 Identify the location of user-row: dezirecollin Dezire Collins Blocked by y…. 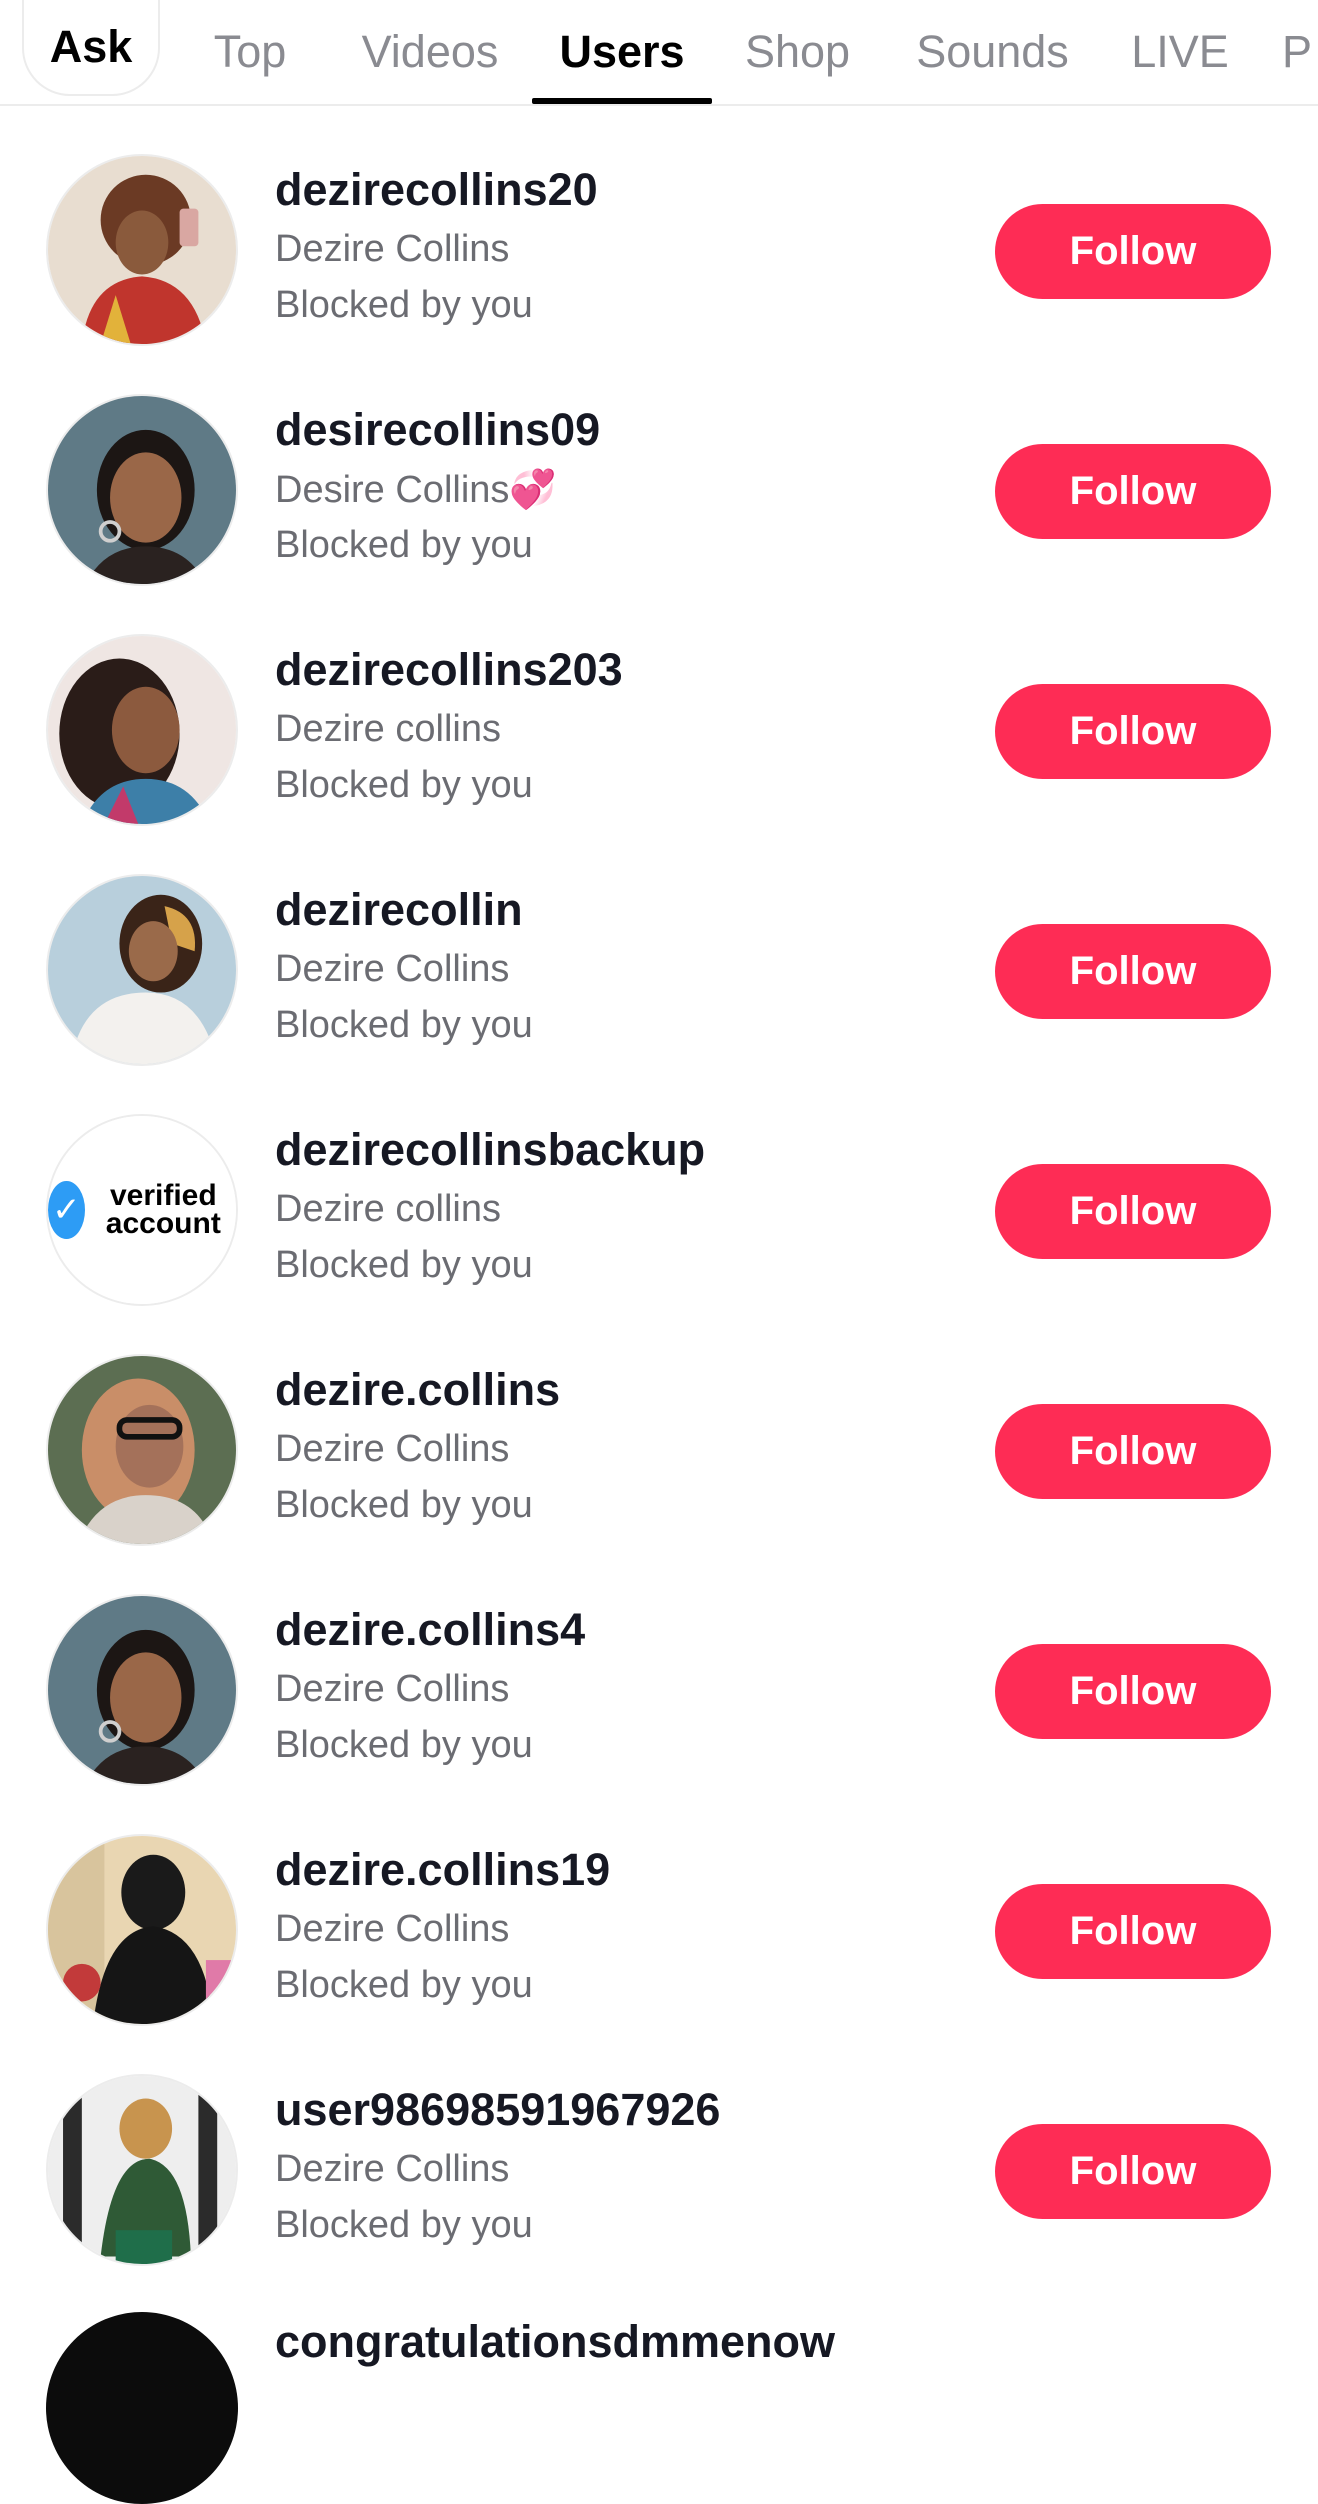
(659, 946).